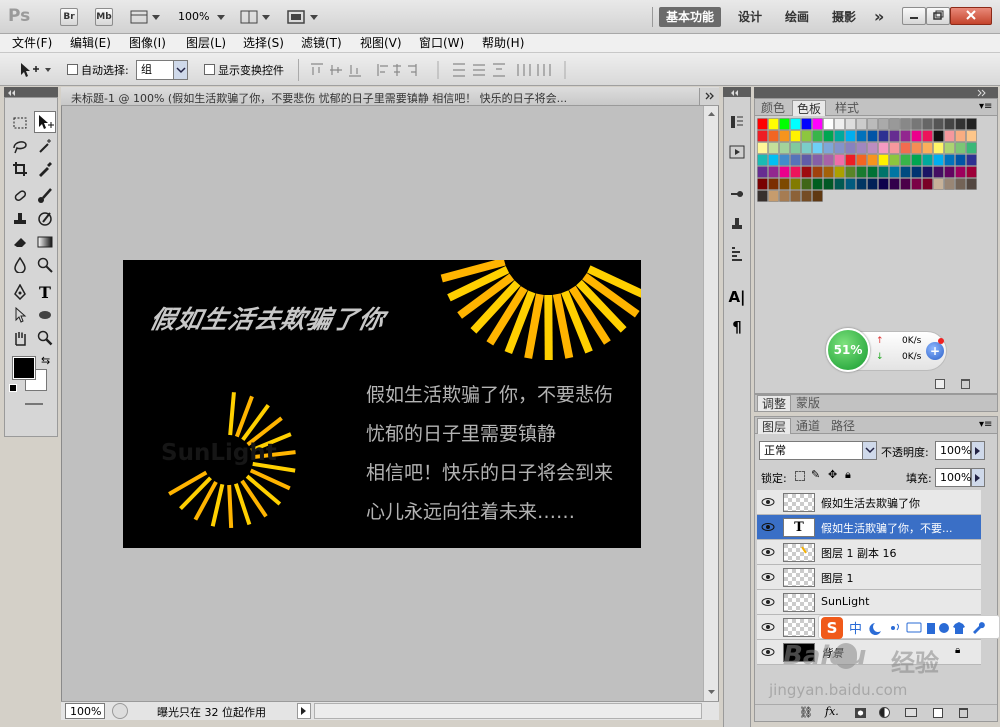  What do you see at coordinates (709, 96) in the screenshot?
I see `panel-collapse-icon` at bounding box center [709, 96].